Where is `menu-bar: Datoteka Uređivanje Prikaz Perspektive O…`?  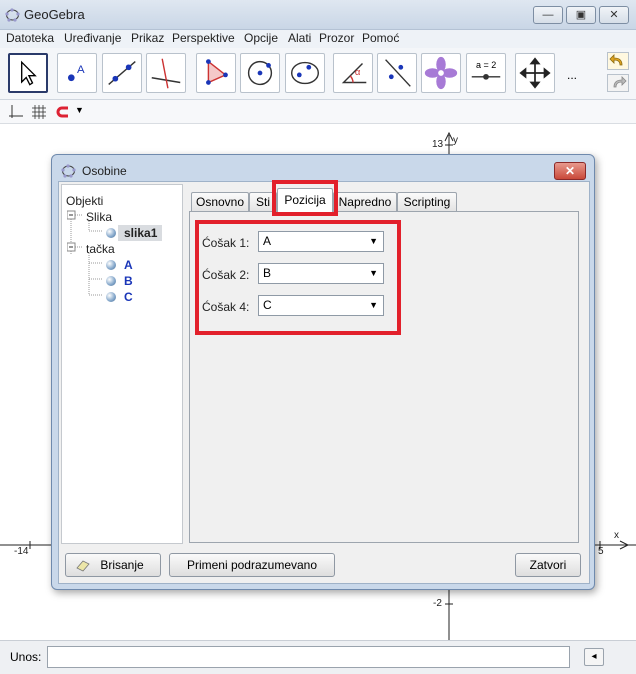 menu-bar: Datoteka Uređivanje Prikaz Perspektive O… is located at coordinates (318, 39).